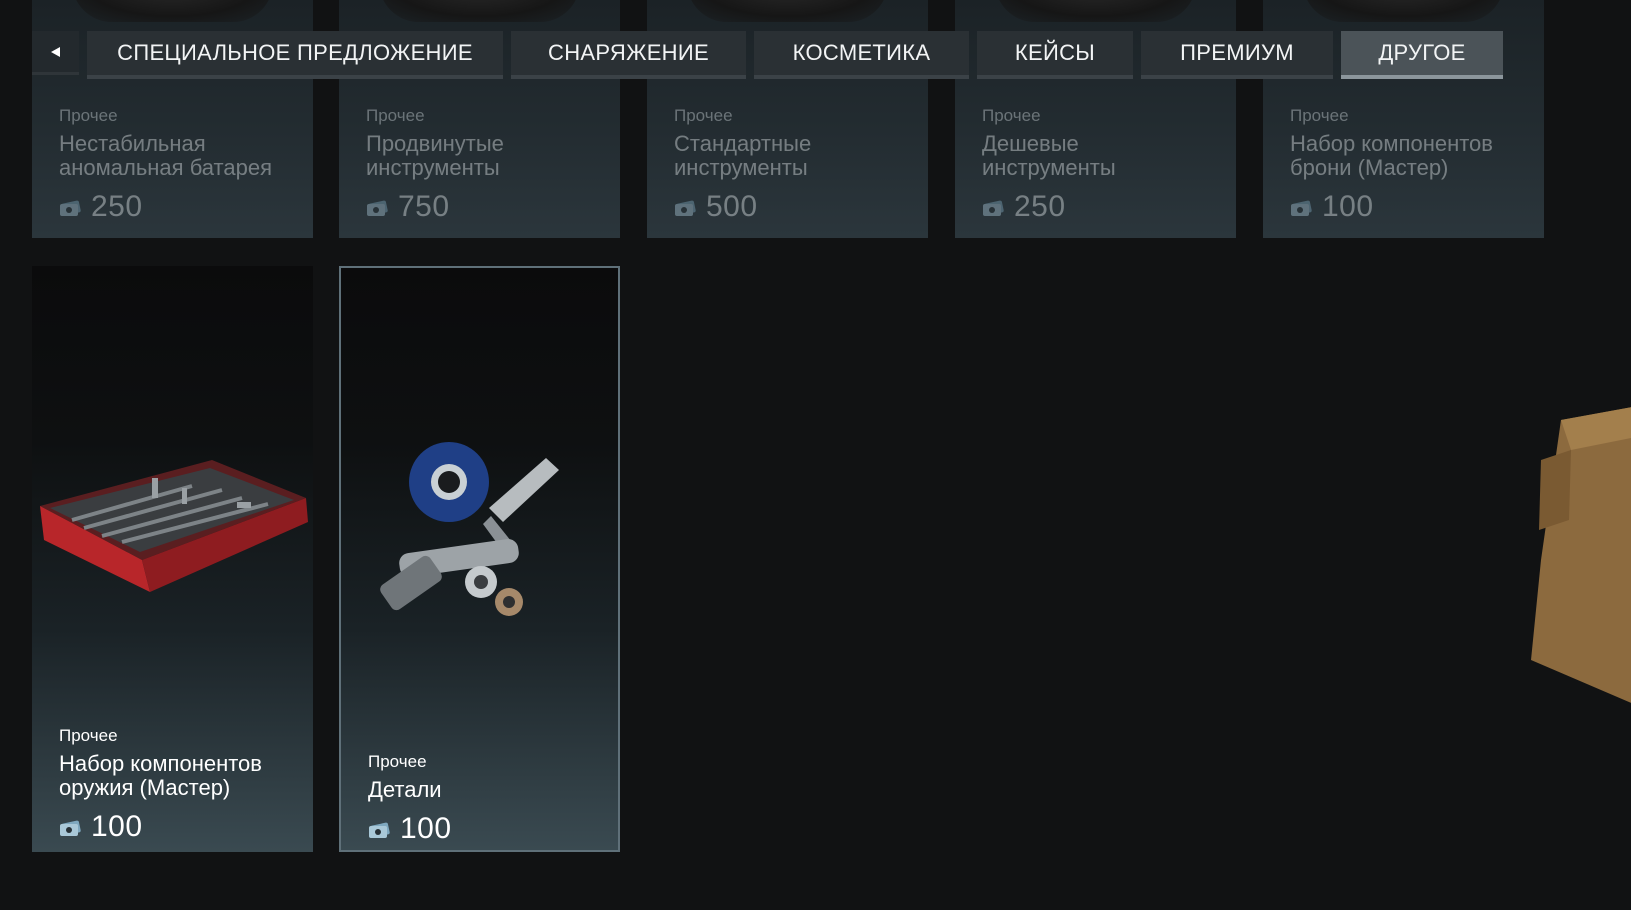 The width and height of the screenshot is (1631, 910). Describe the element at coordinates (487, 207) in the screenshot. I see `item-price: 750` at that location.